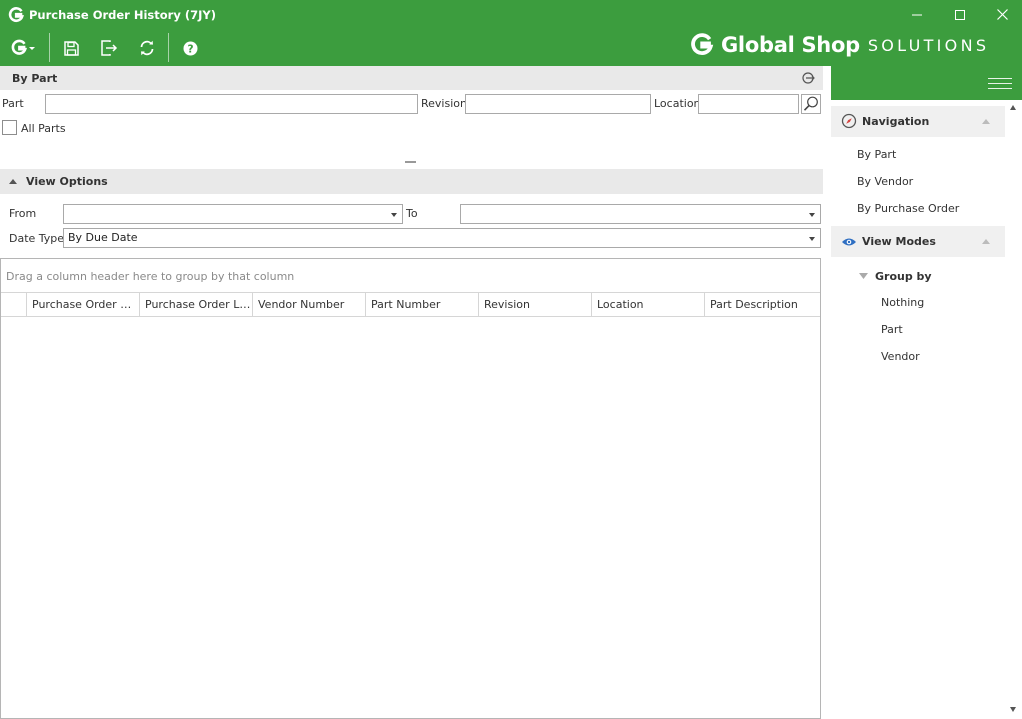 This screenshot has width=1022, height=719. I want to click on column-header: Revision, so click(535, 304).